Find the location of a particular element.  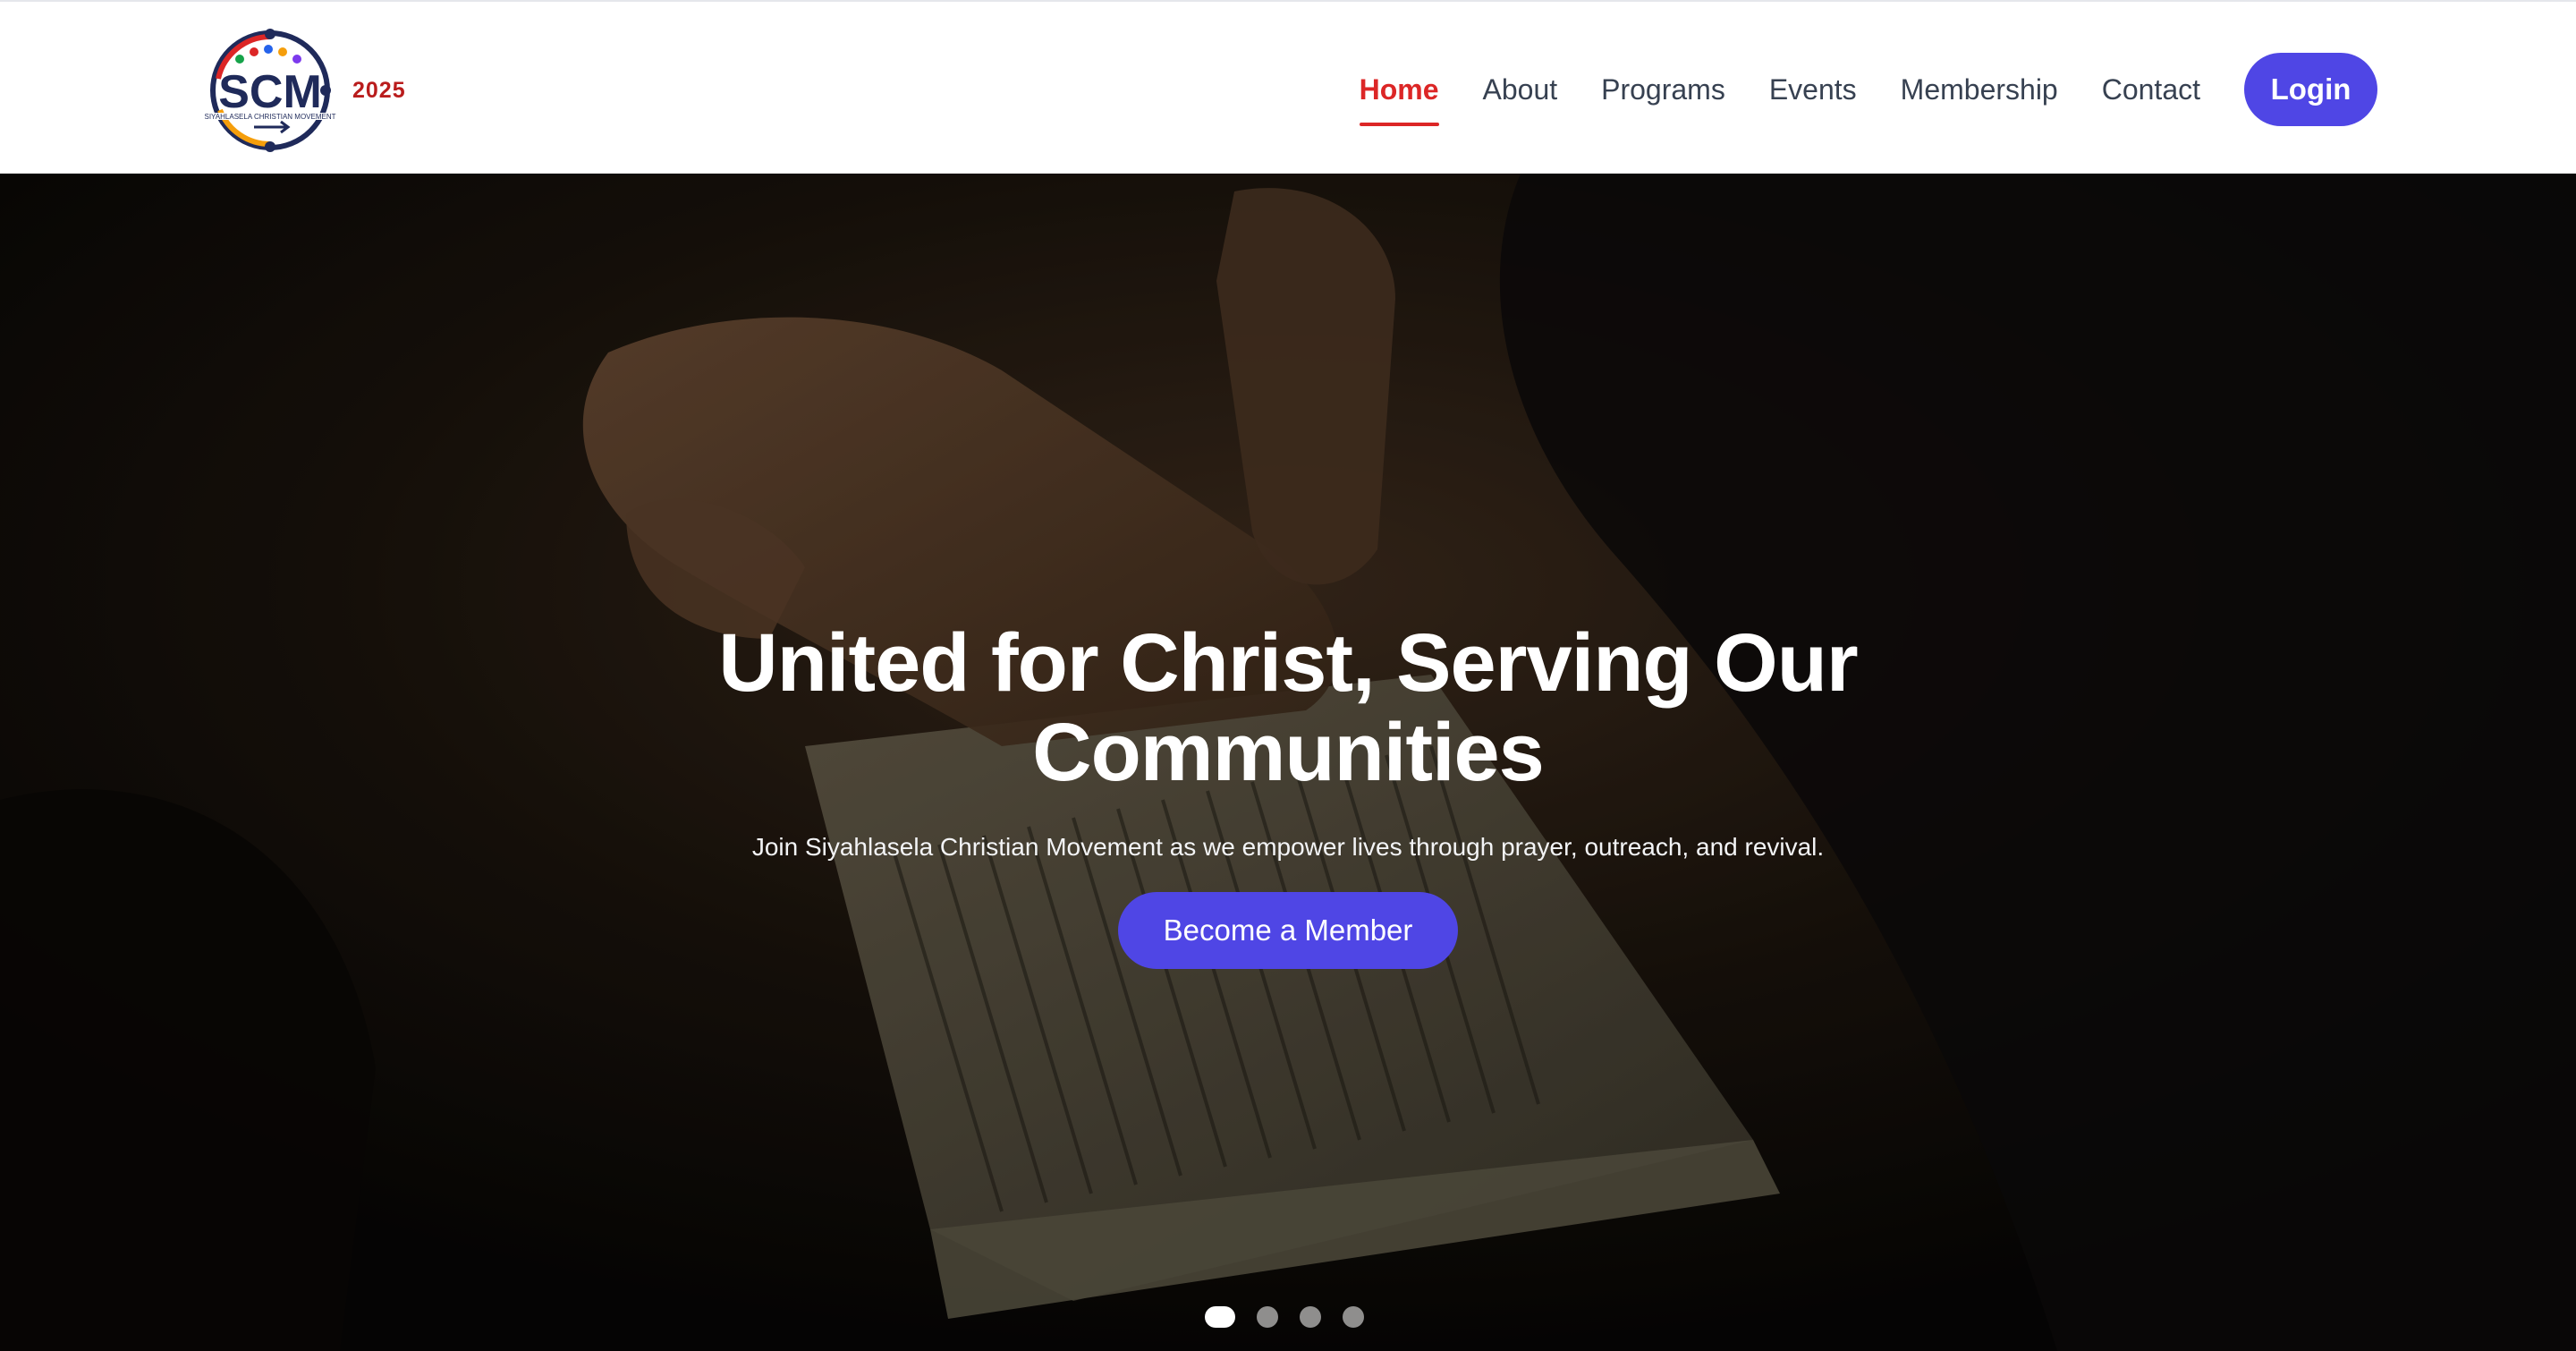

brand: SCM SIYAHLASELA CHRISTIAN MOVEMENT 2025 is located at coordinates (302, 90).